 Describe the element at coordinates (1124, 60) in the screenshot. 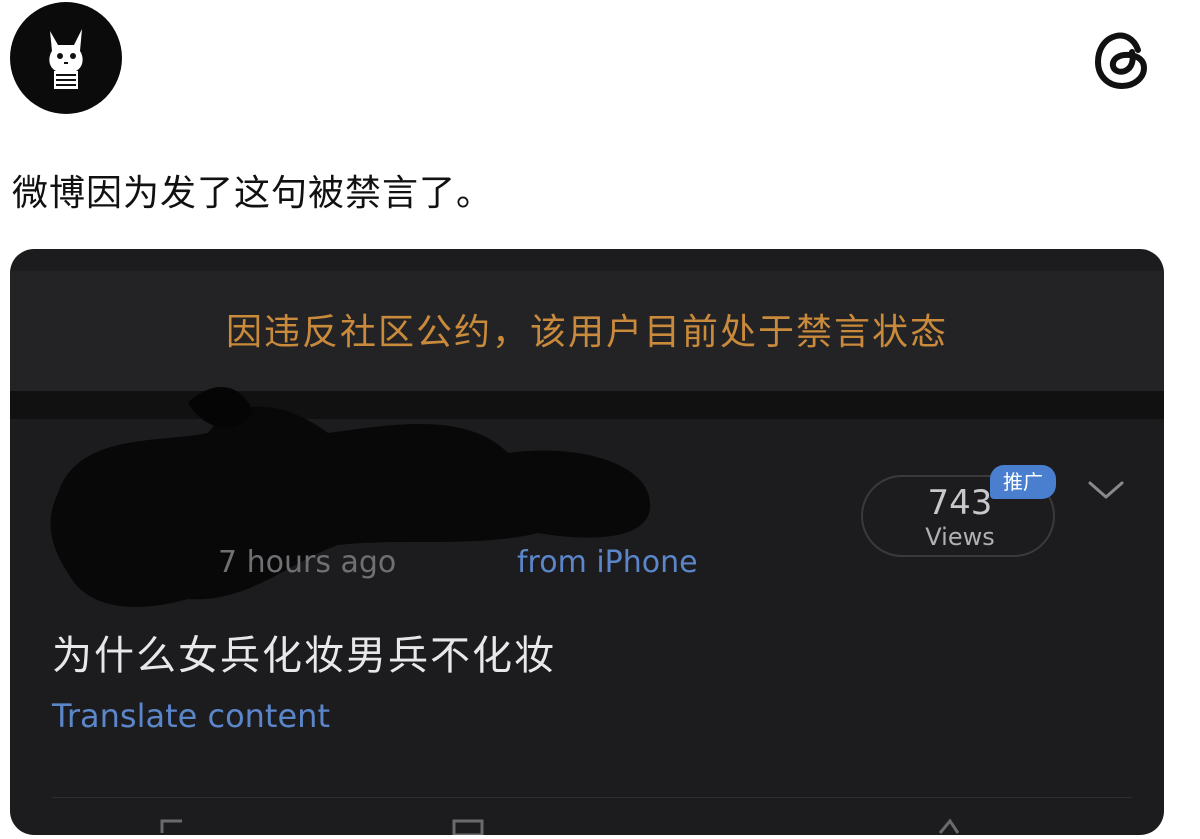

I see `threads-logo-icon` at that location.